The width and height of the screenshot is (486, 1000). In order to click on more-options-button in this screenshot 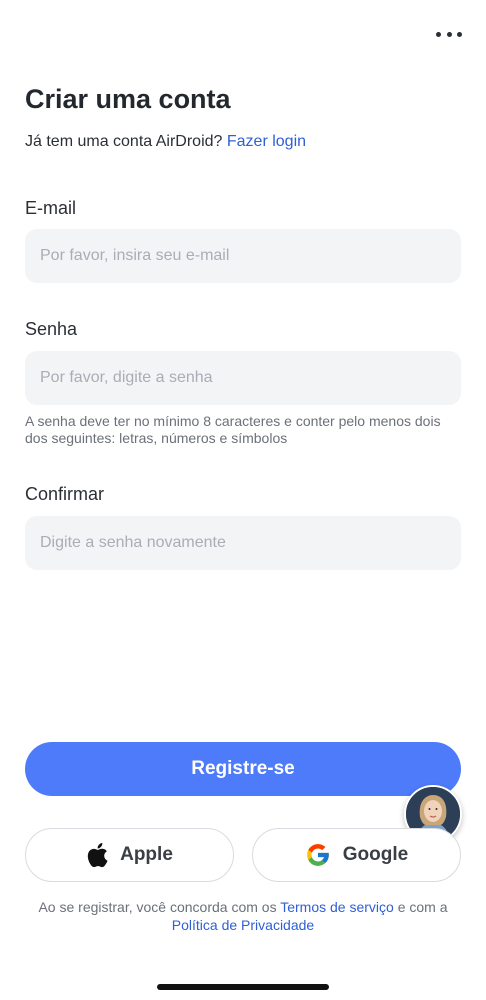, I will do `click(449, 34)`.